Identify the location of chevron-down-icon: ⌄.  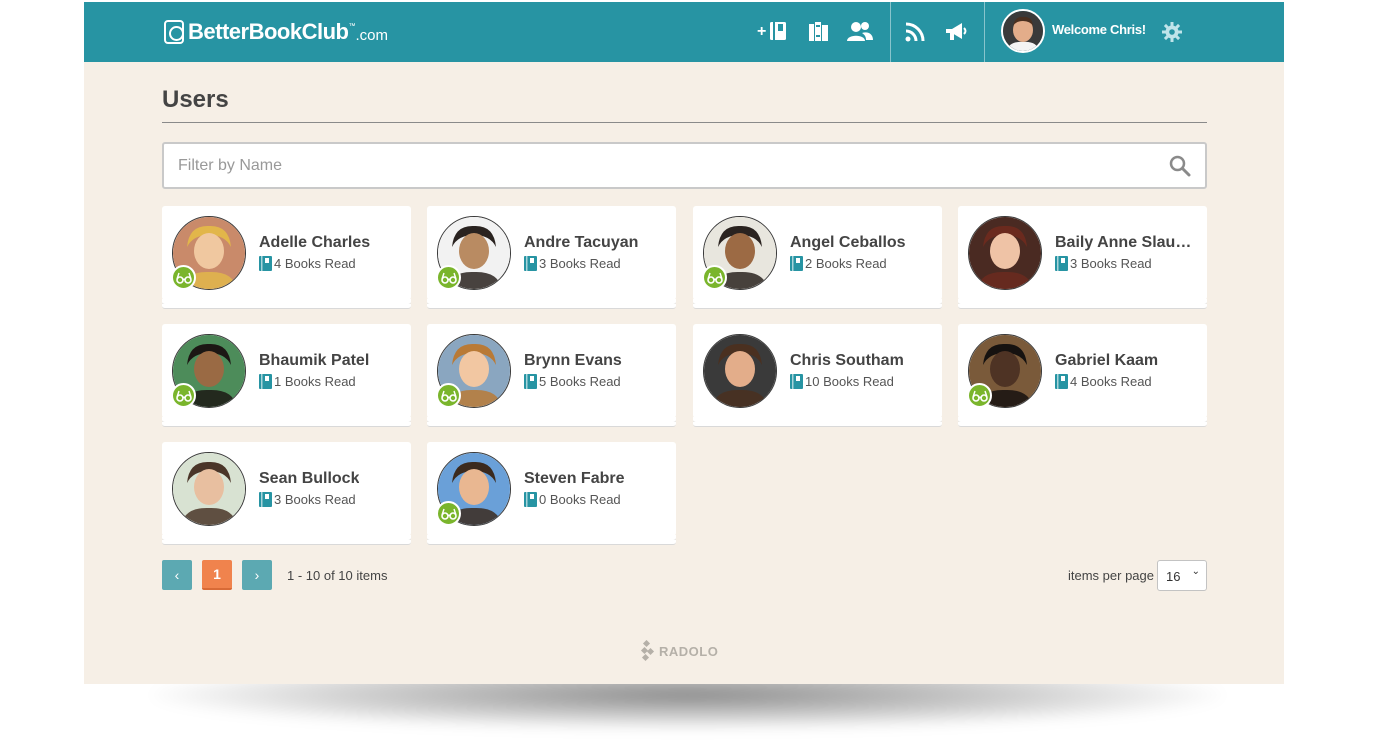
(1195, 571).